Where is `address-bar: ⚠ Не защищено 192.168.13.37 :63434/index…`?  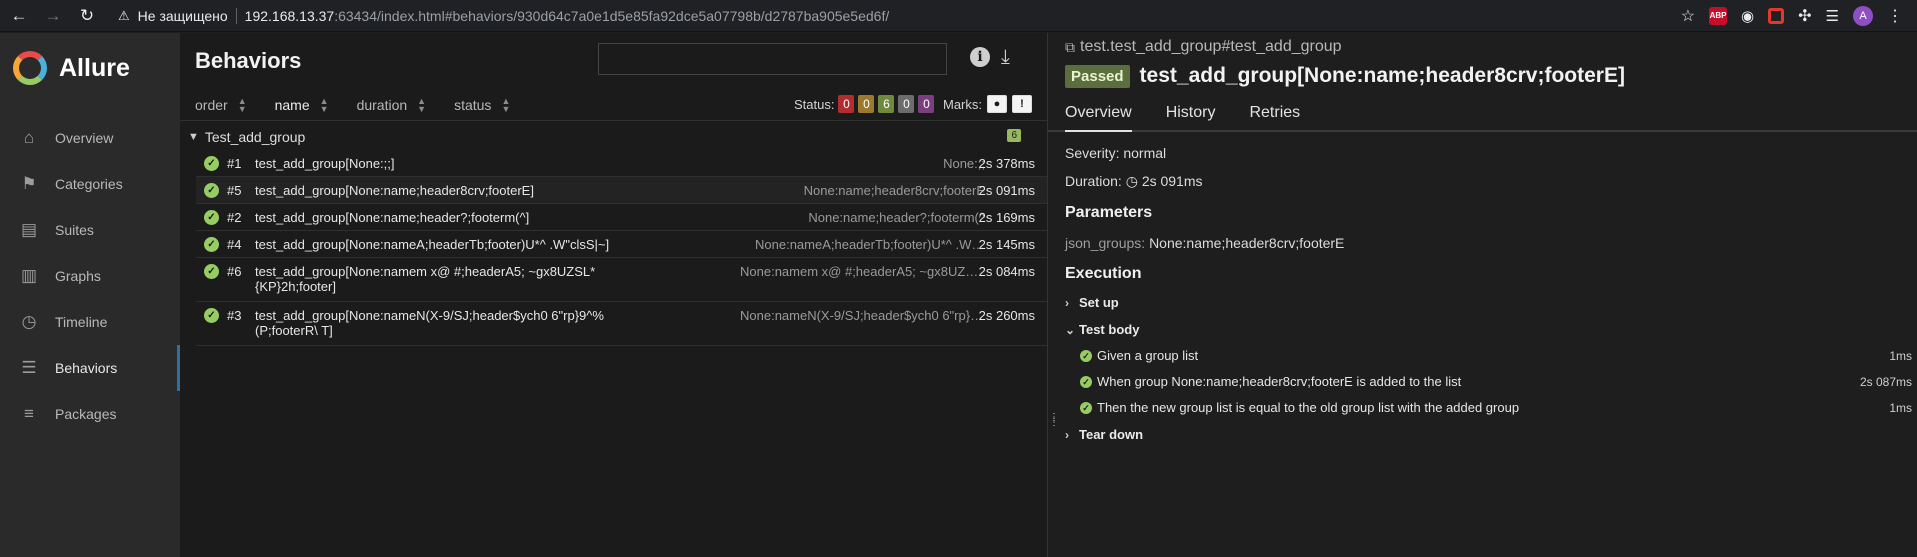
address-bar: ⚠ Не защищено 192.168.13.37 :63434/index… is located at coordinates (889, 15).